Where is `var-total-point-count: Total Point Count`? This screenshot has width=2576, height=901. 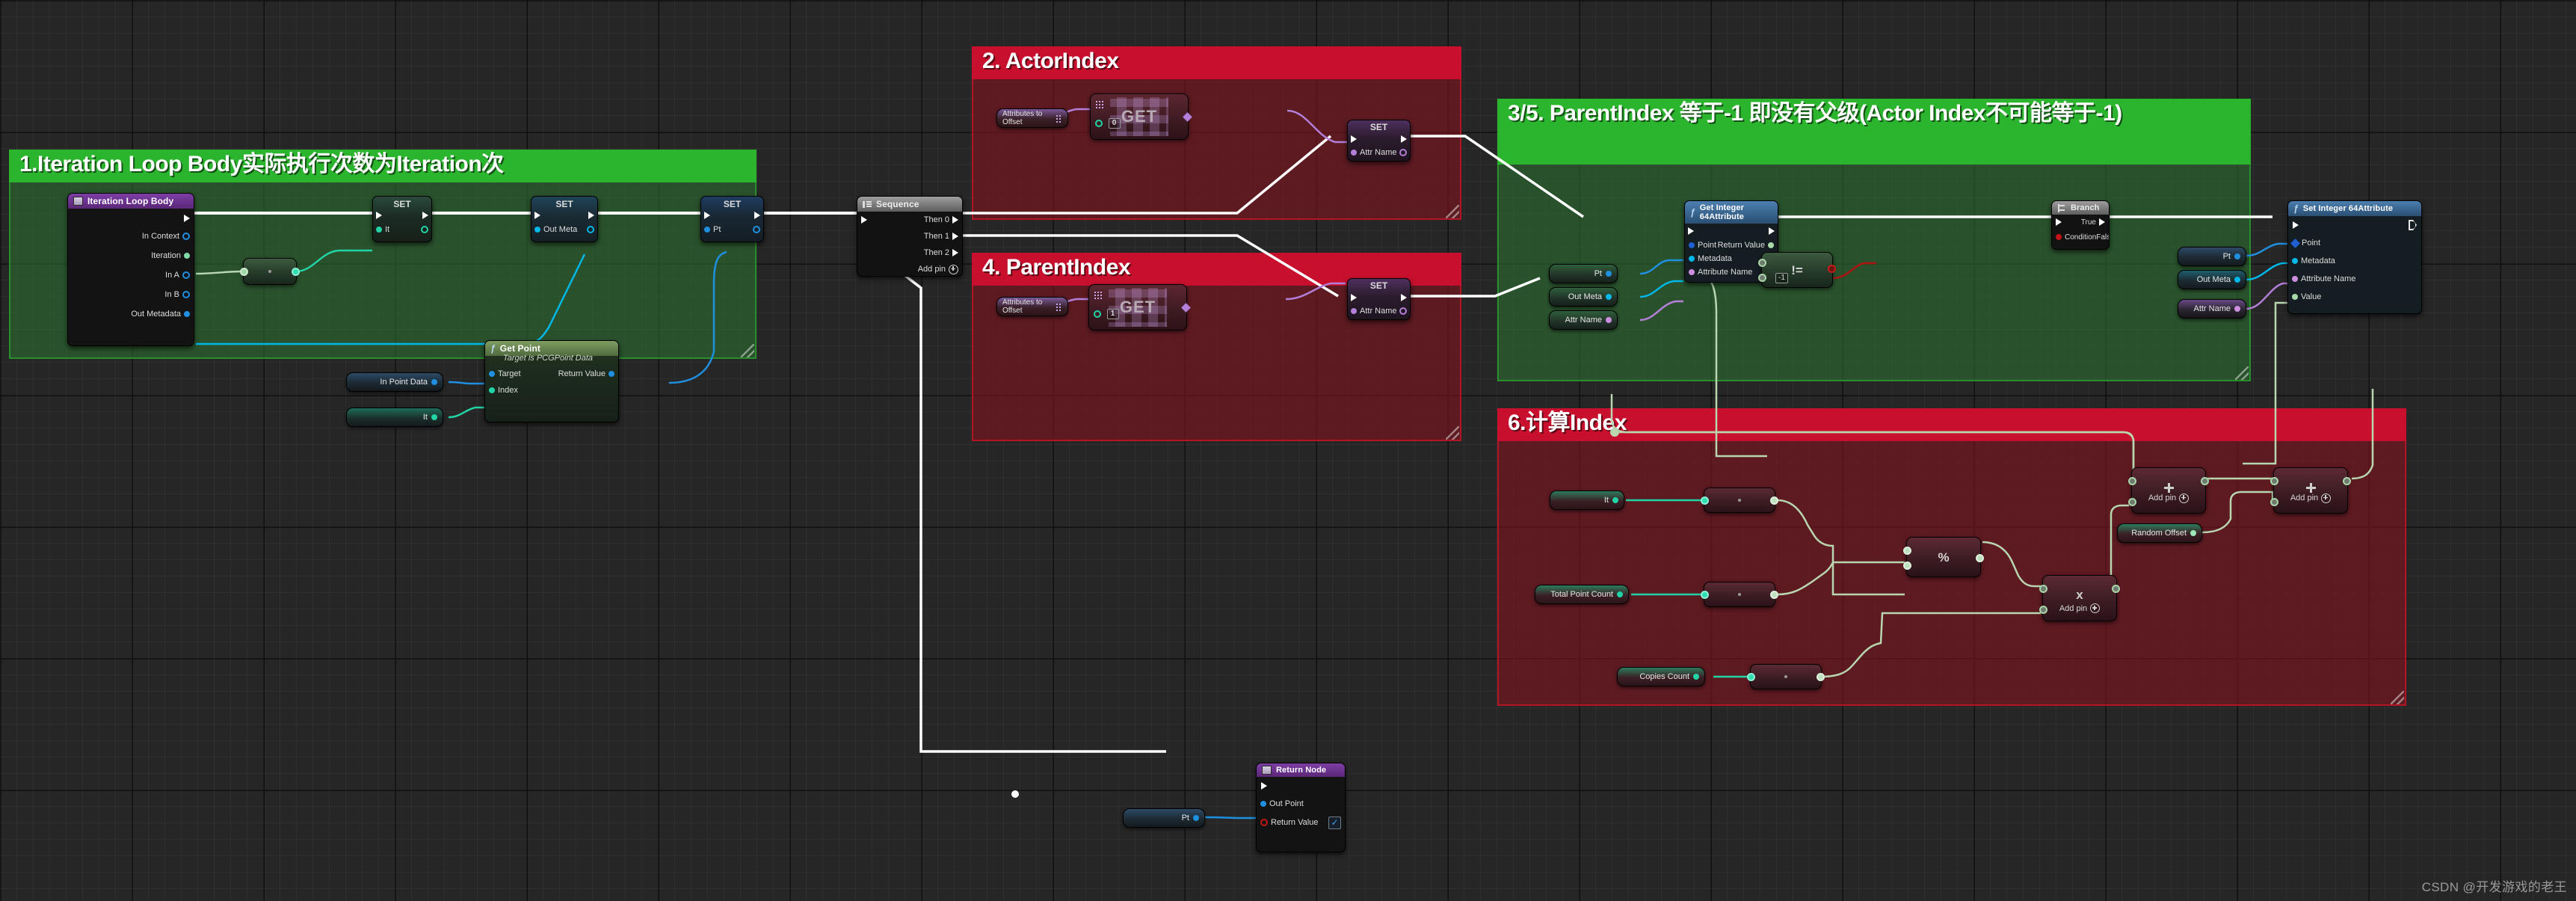
var-total-point-count: Total Point Count is located at coordinates (1582, 594).